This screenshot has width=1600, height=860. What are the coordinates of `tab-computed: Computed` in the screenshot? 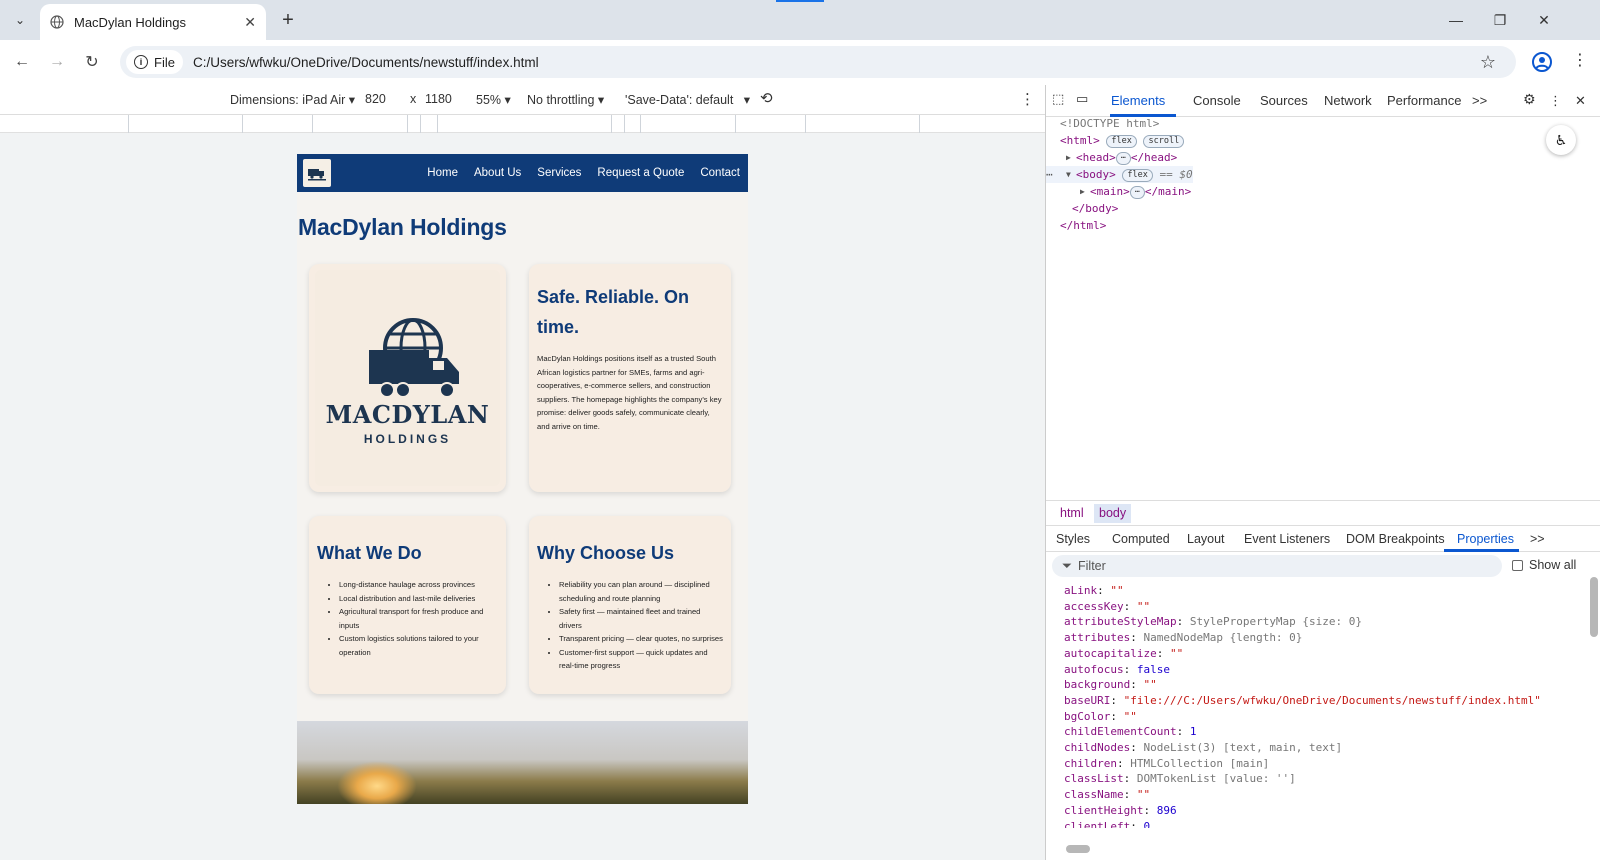 It's located at (1141, 539).